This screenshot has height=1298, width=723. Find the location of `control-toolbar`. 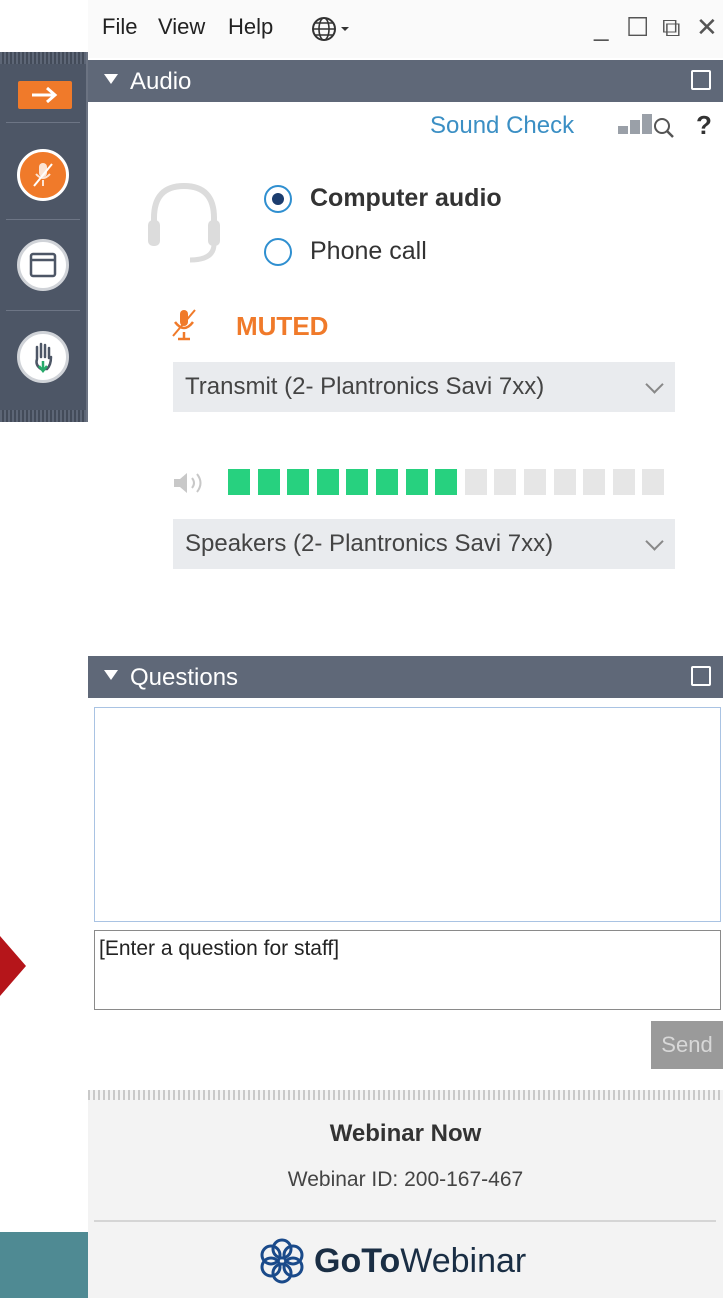

control-toolbar is located at coordinates (44, 237).